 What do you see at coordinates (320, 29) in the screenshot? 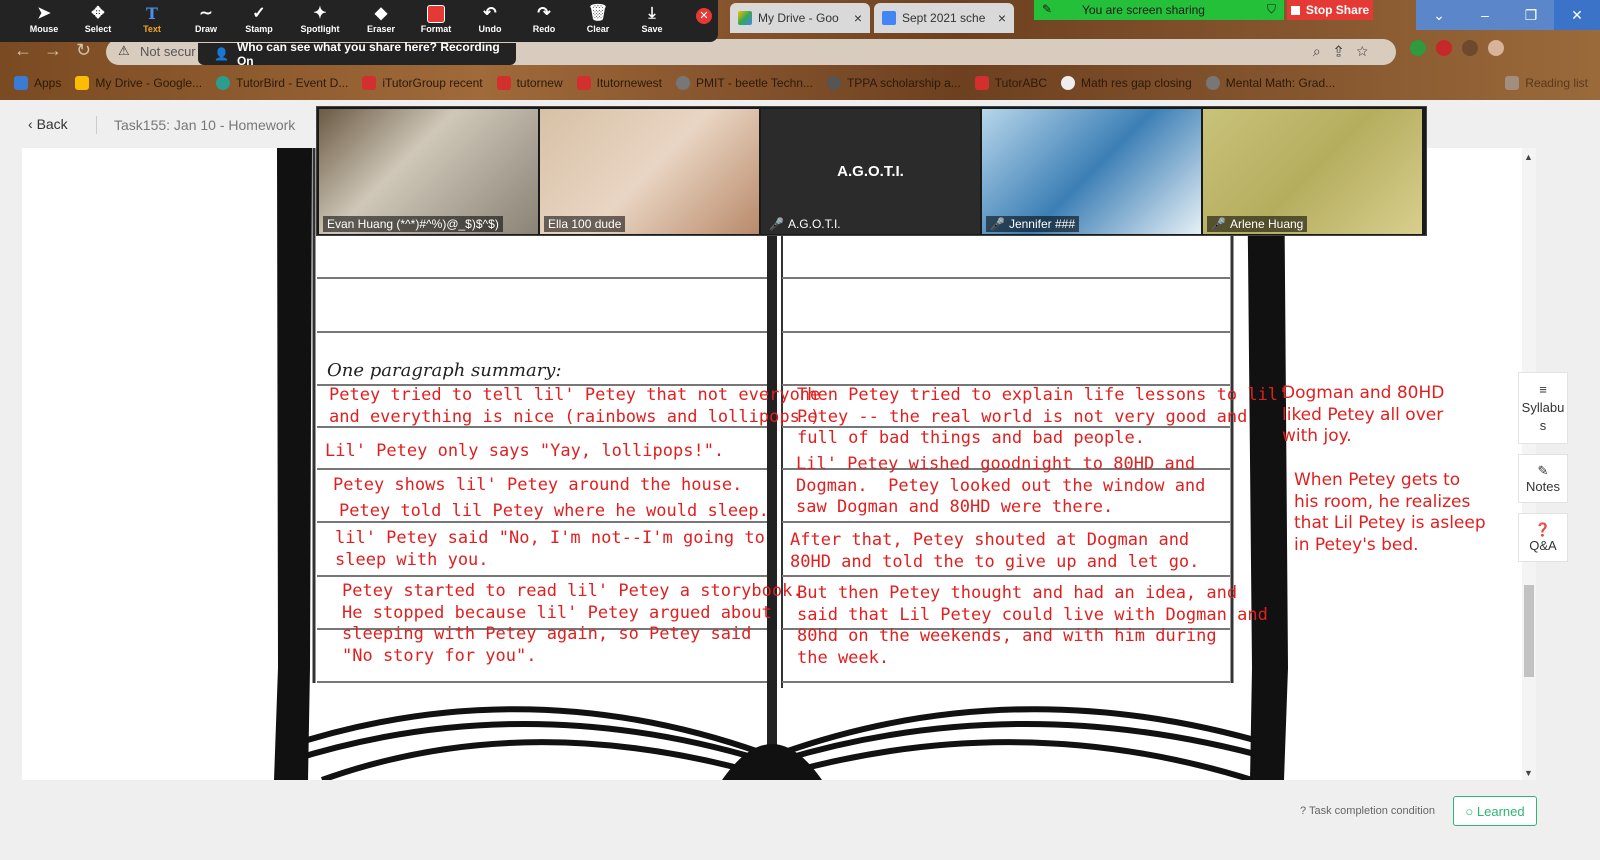
I see `tool-label: Spotlight` at bounding box center [320, 29].